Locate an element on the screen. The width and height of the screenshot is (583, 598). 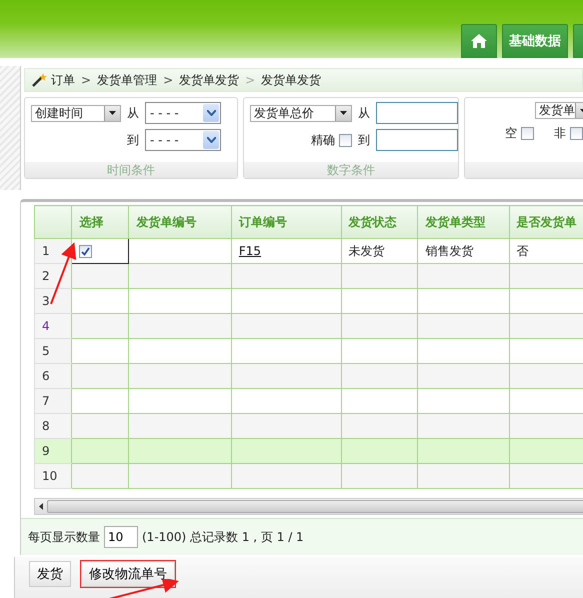
breadcrumb-link: 订单 is located at coordinates (63, 80).